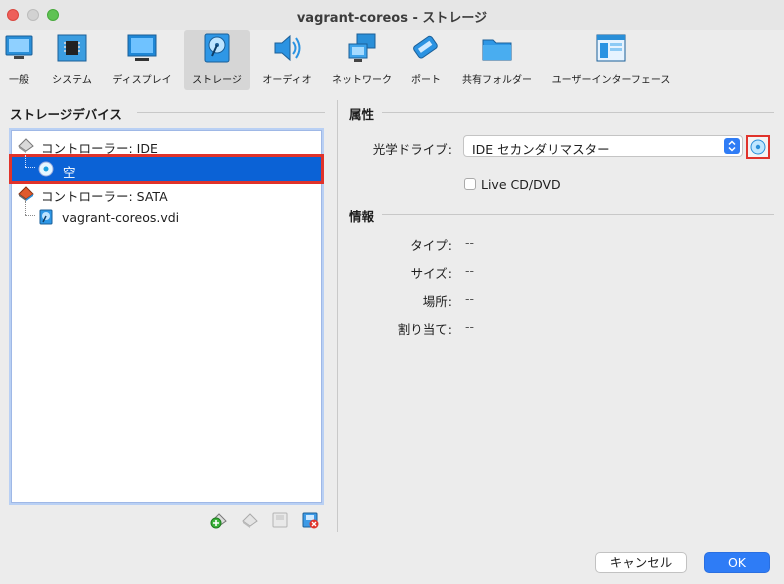 This screenshot has height=584, width=784. What do you see at coordinates (19, 47) in the screenshot?
I see `monitor-icon` at bounding box center [19, 47].